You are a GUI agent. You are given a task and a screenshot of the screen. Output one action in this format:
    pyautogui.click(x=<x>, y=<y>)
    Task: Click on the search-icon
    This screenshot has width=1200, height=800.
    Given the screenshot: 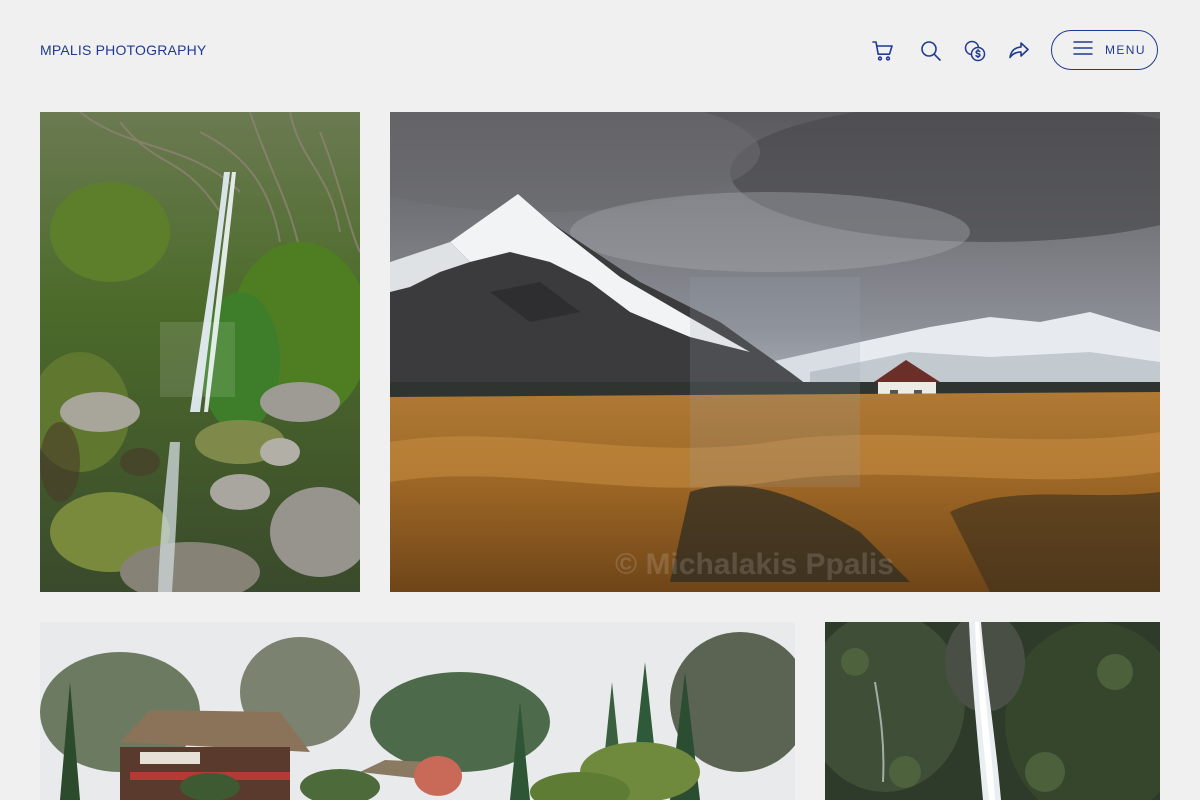 What is the action you would take?
    pyautogui.click(x=931, y=51)
    